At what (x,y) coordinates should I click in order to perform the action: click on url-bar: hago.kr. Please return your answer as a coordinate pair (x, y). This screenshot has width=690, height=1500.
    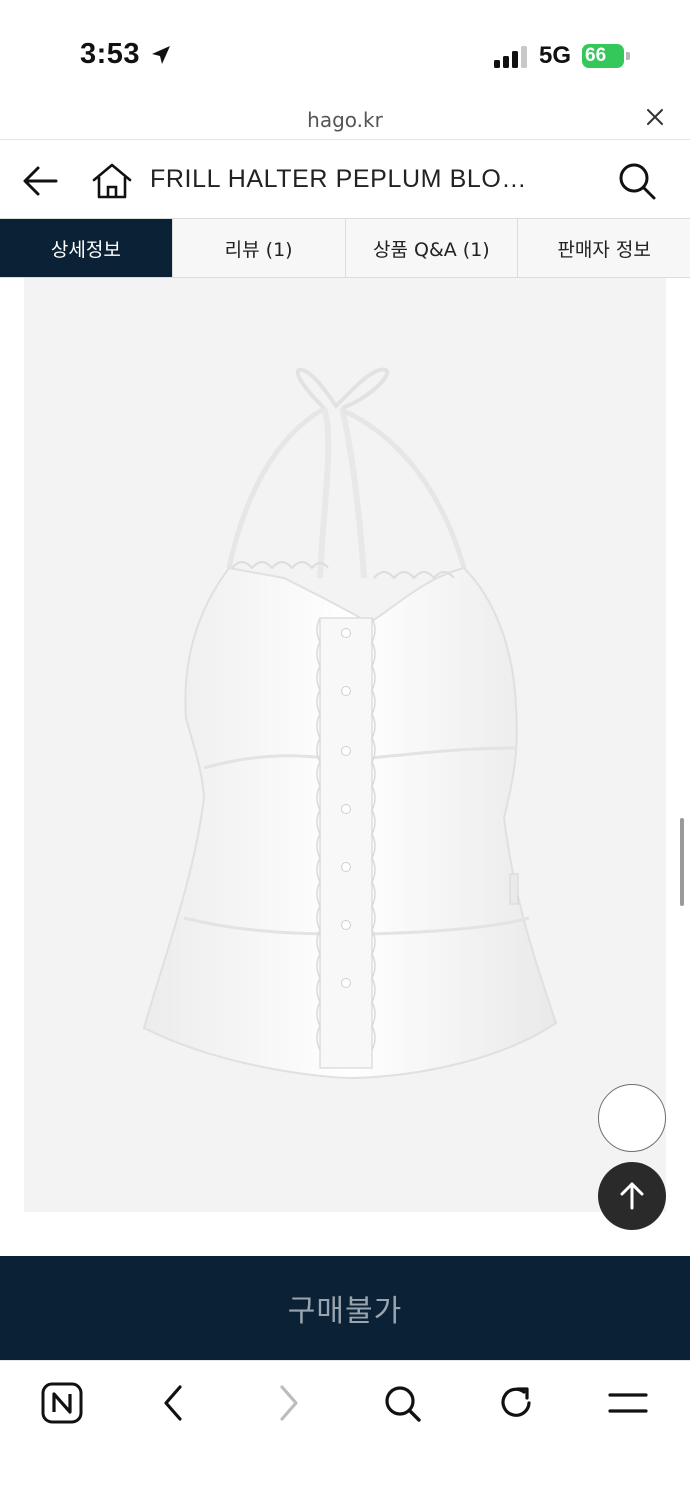
    Looking at the image, I should click on (345, 120).